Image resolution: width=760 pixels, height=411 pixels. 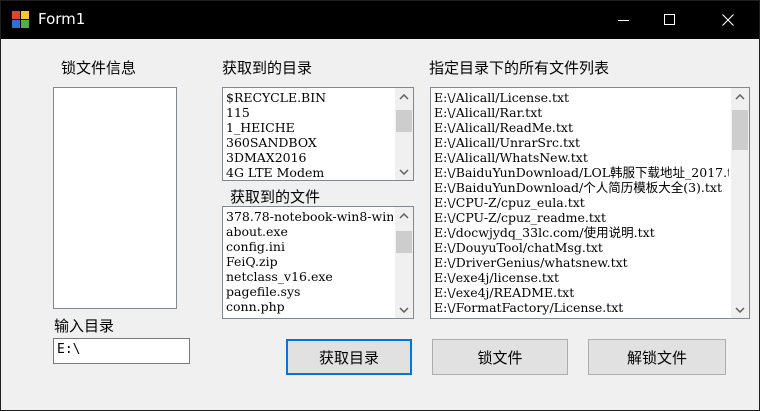 What do you see at coordinates (581, 187) in the screenshot?
I see `list-item: E:\/BaiduYunDownload/个人简历模板大全(3).txt` at bounding box center [581, 187].